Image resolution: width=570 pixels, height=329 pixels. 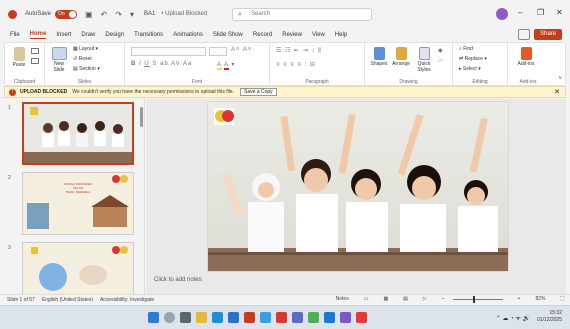 I want to click on zoom-slider, so click(x=477, y=299).